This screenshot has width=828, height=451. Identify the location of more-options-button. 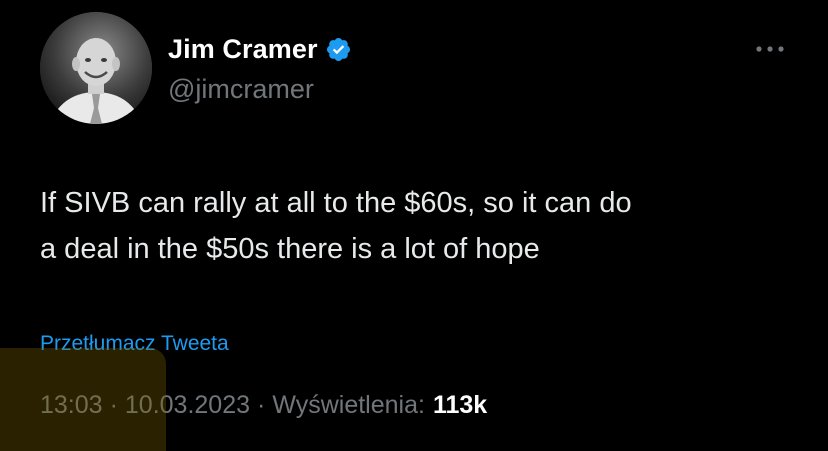
(770, 49).